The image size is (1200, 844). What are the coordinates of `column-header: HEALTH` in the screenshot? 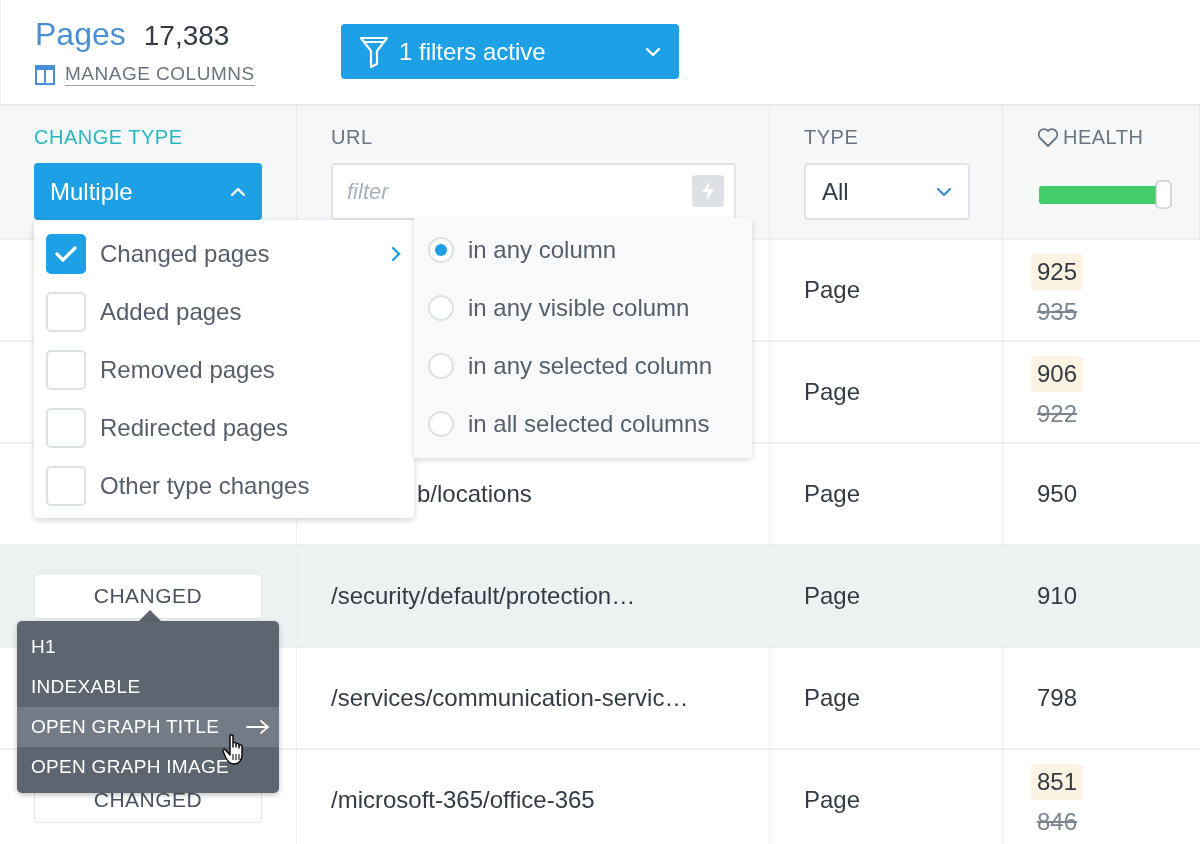 It's located at (1090, 137).